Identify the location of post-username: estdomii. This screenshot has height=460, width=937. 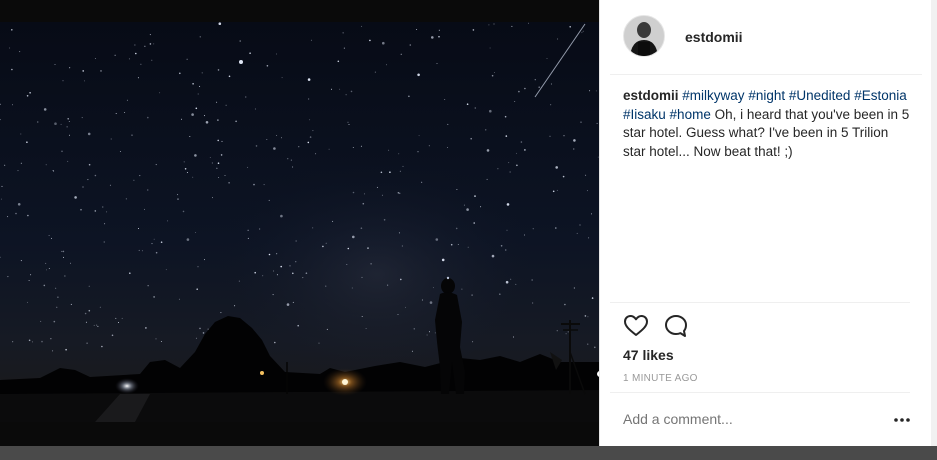
(714, 37).